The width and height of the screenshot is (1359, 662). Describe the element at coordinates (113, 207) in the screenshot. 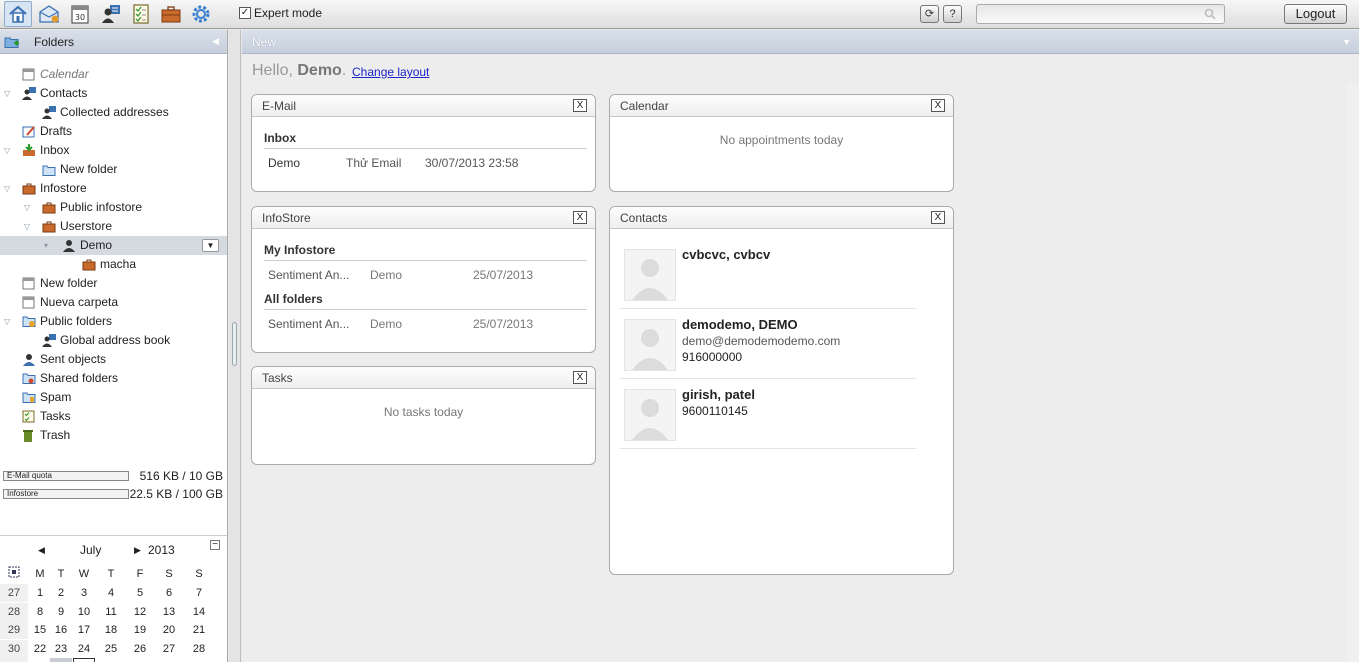

I see `folder-public-infostore: ▽ Public infostore` at that location.